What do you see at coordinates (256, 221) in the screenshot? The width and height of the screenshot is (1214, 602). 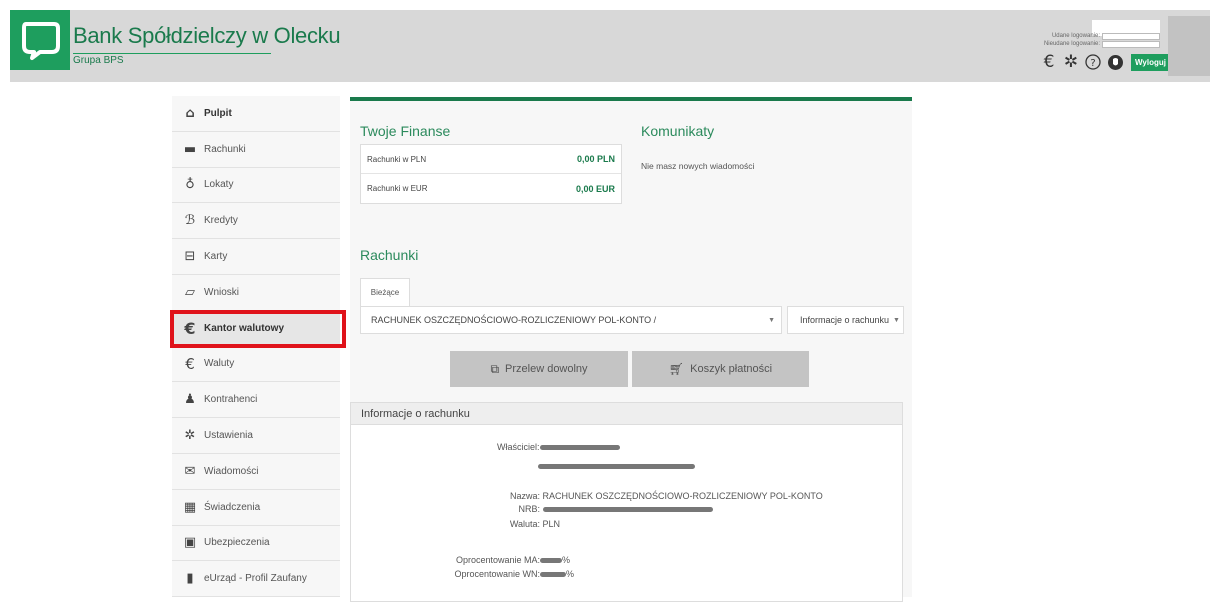 I see `sidebar-item-kredyty: ℬ Kredyty` at bounding box center [256, 221].